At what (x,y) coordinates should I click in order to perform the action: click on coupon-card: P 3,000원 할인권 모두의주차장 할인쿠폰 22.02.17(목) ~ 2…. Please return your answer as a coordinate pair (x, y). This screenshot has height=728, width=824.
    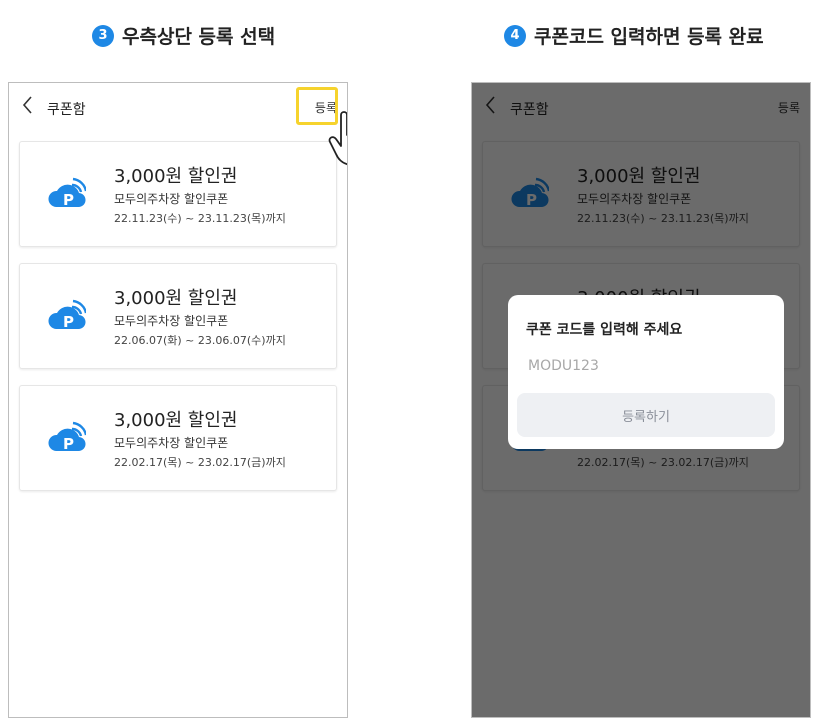
    Looking at the image, I should click on (178, 438).